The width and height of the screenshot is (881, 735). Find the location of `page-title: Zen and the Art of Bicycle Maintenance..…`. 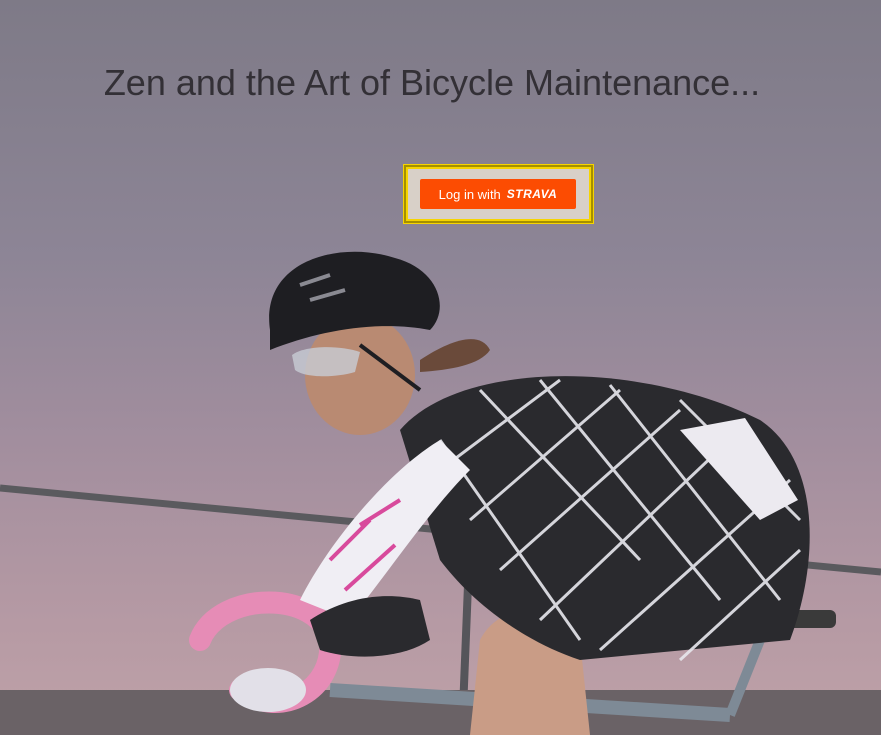

page-title: Zen and the Art of Bicycle Maintenance..… is located at coordinates (432, 82).